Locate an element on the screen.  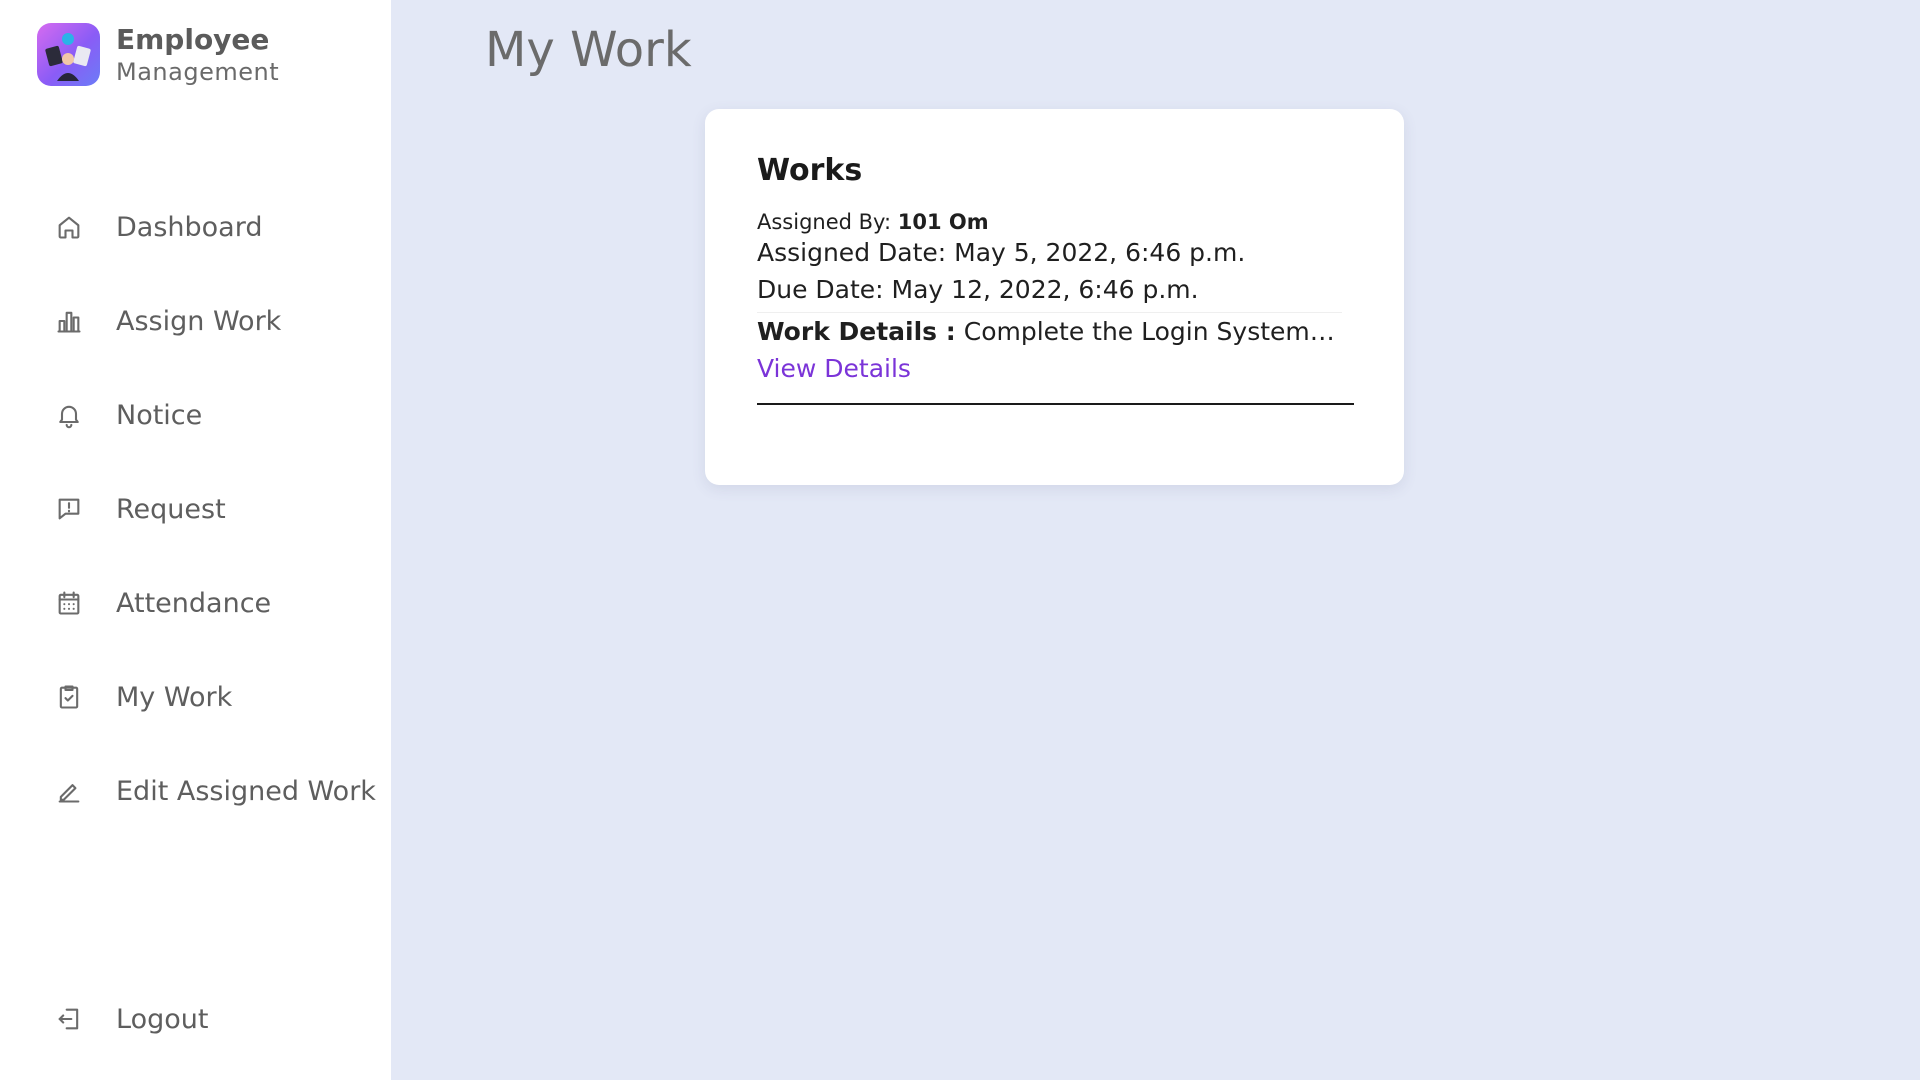
logout-label: Logout is located at coordinates (162, 1019).